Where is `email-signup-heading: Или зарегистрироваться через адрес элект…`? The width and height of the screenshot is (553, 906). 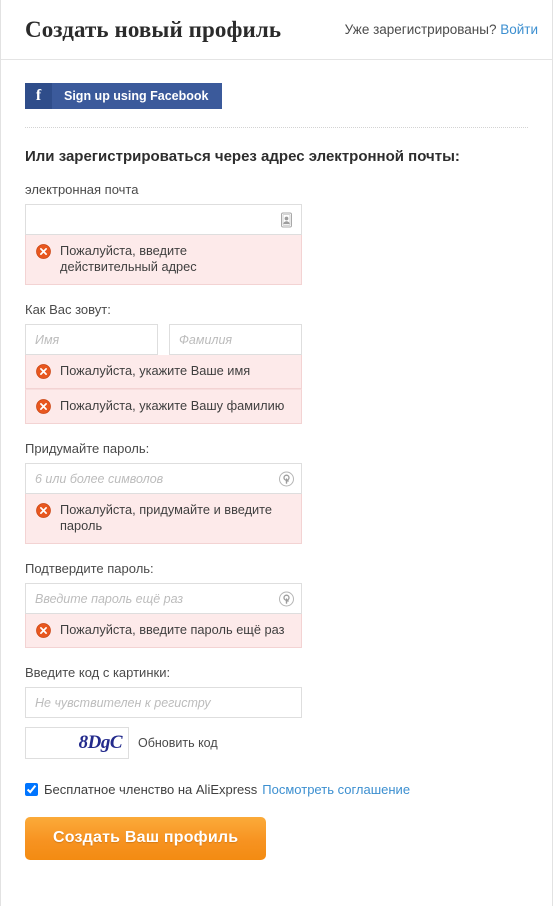 email-signup-heading: Или зарегистрироваться через адрес элект… is located at coordinates (242, 156).